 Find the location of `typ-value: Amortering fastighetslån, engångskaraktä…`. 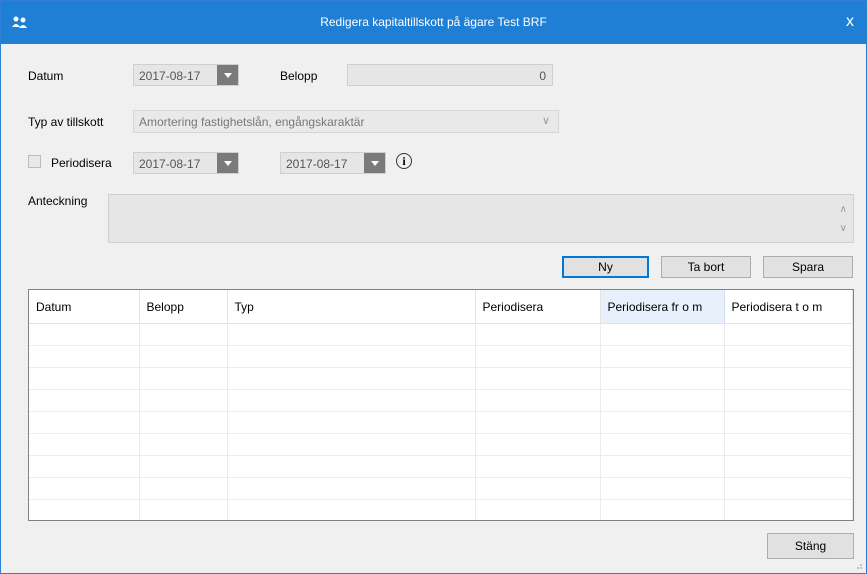

typ-value: Amortering fastighetslån, engångskaraktä… is located at coordinates (252, 122).